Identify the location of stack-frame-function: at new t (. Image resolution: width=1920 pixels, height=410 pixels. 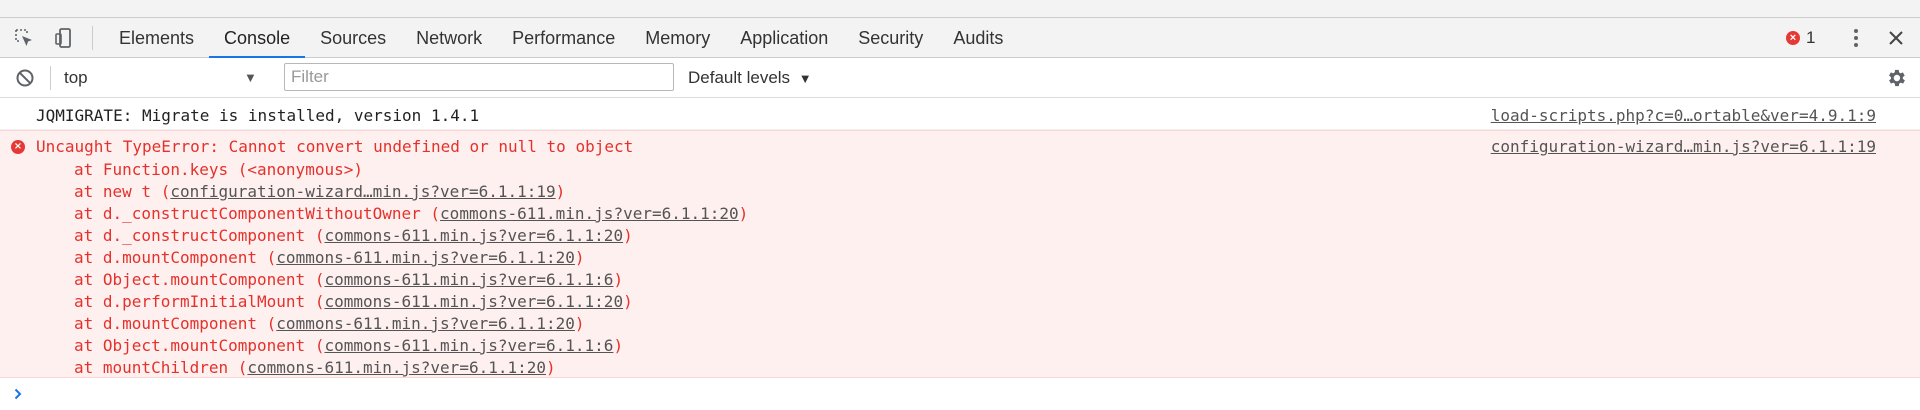
(122, 191).